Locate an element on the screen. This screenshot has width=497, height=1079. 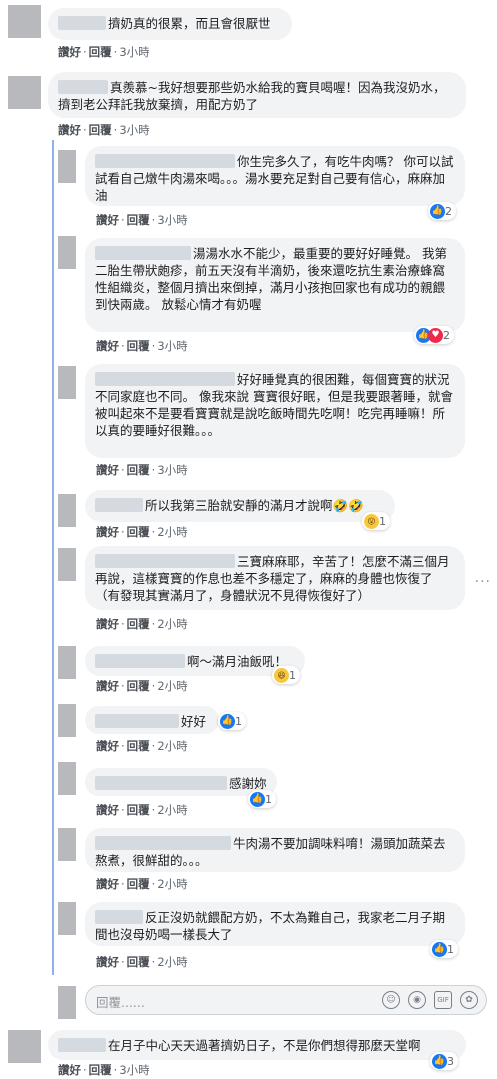
comment-text: 所以我第三胎就安靜的滿月才說啊🤣🤣 is located at coordinates (254, 505).